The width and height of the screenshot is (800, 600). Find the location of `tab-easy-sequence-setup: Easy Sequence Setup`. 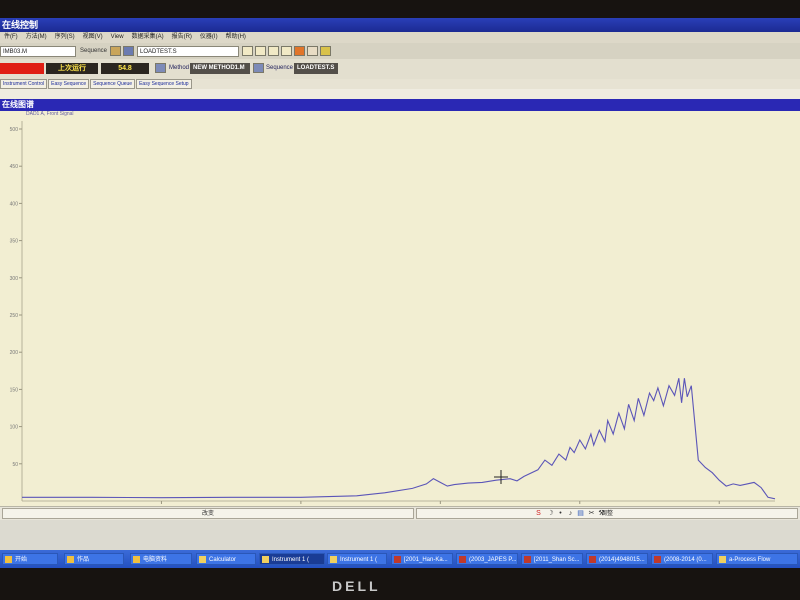

tab-easy-sequence-setup: Easy Sequence Setup is located at coordinates (164, 84).